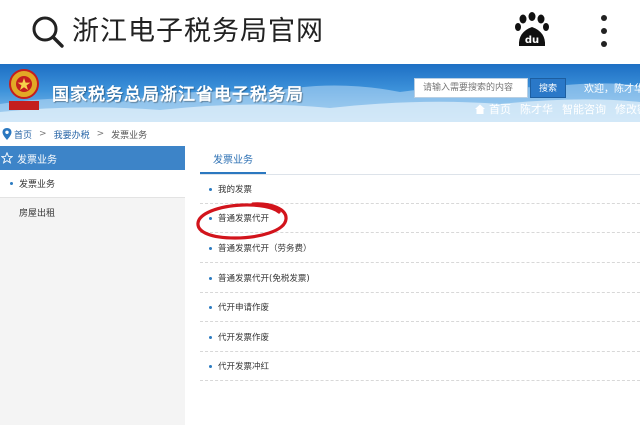  What do you see at coordinates (244, 219) in the screenshot?
I see `list-item-label: 普通发票代开` at bounding box center [244, 219].